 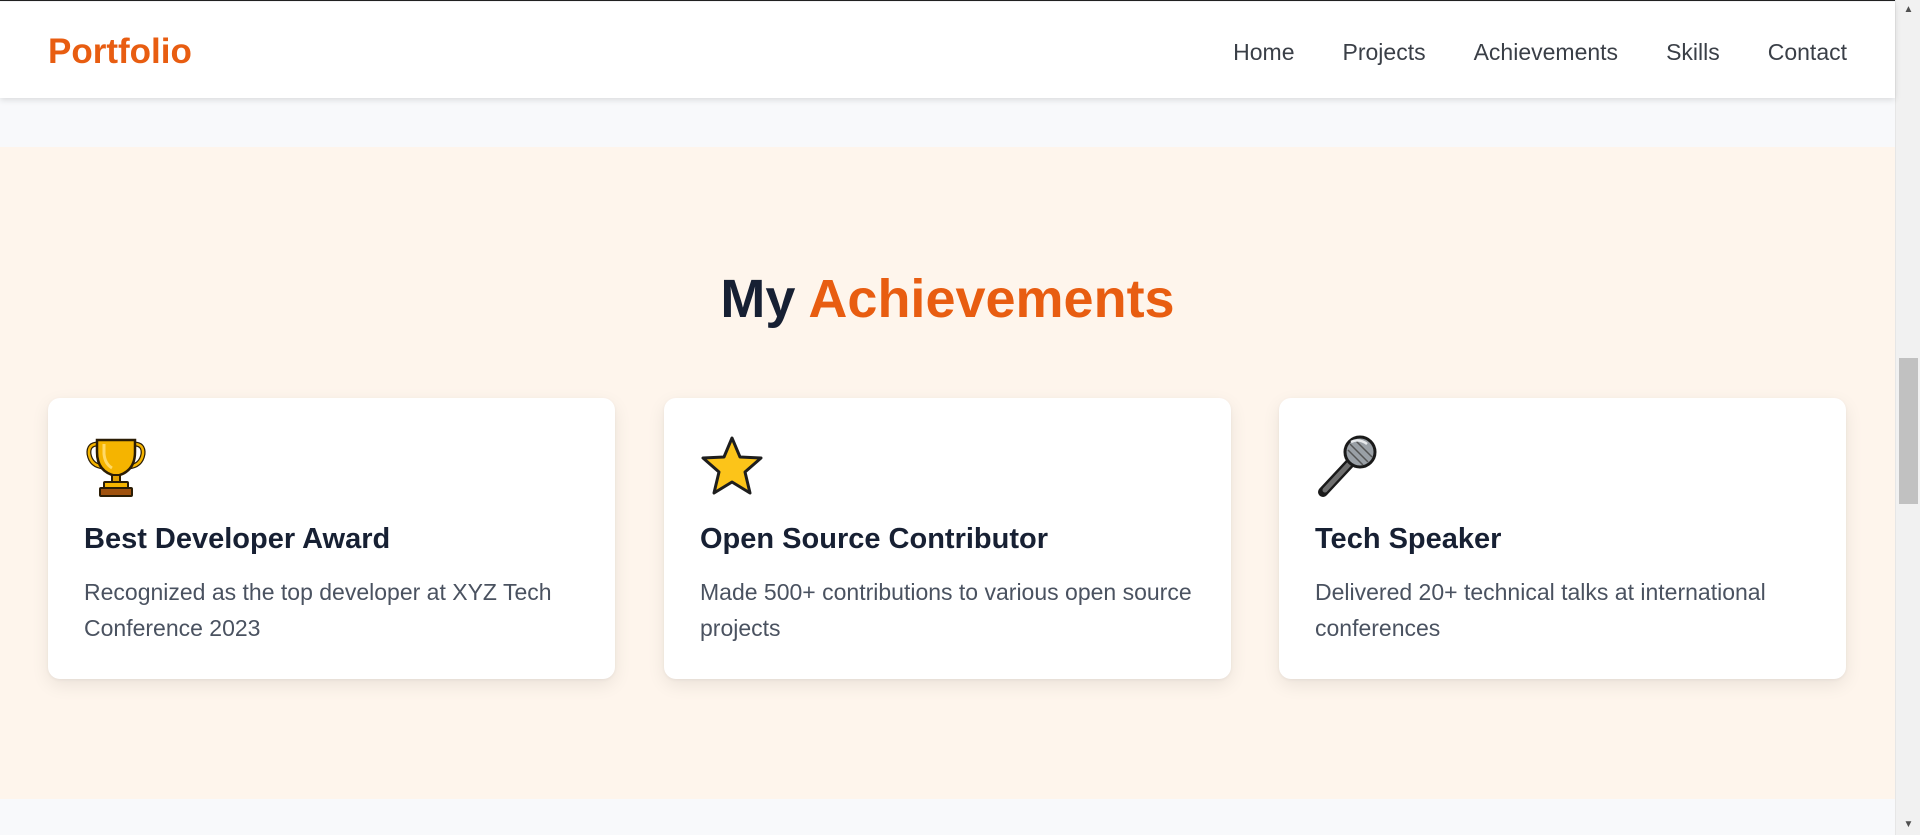 What do you see at coordinates (1408, 539) in the screenshot?
I see `card-title: Tech Speaker` at bounding box center [1408, 539].